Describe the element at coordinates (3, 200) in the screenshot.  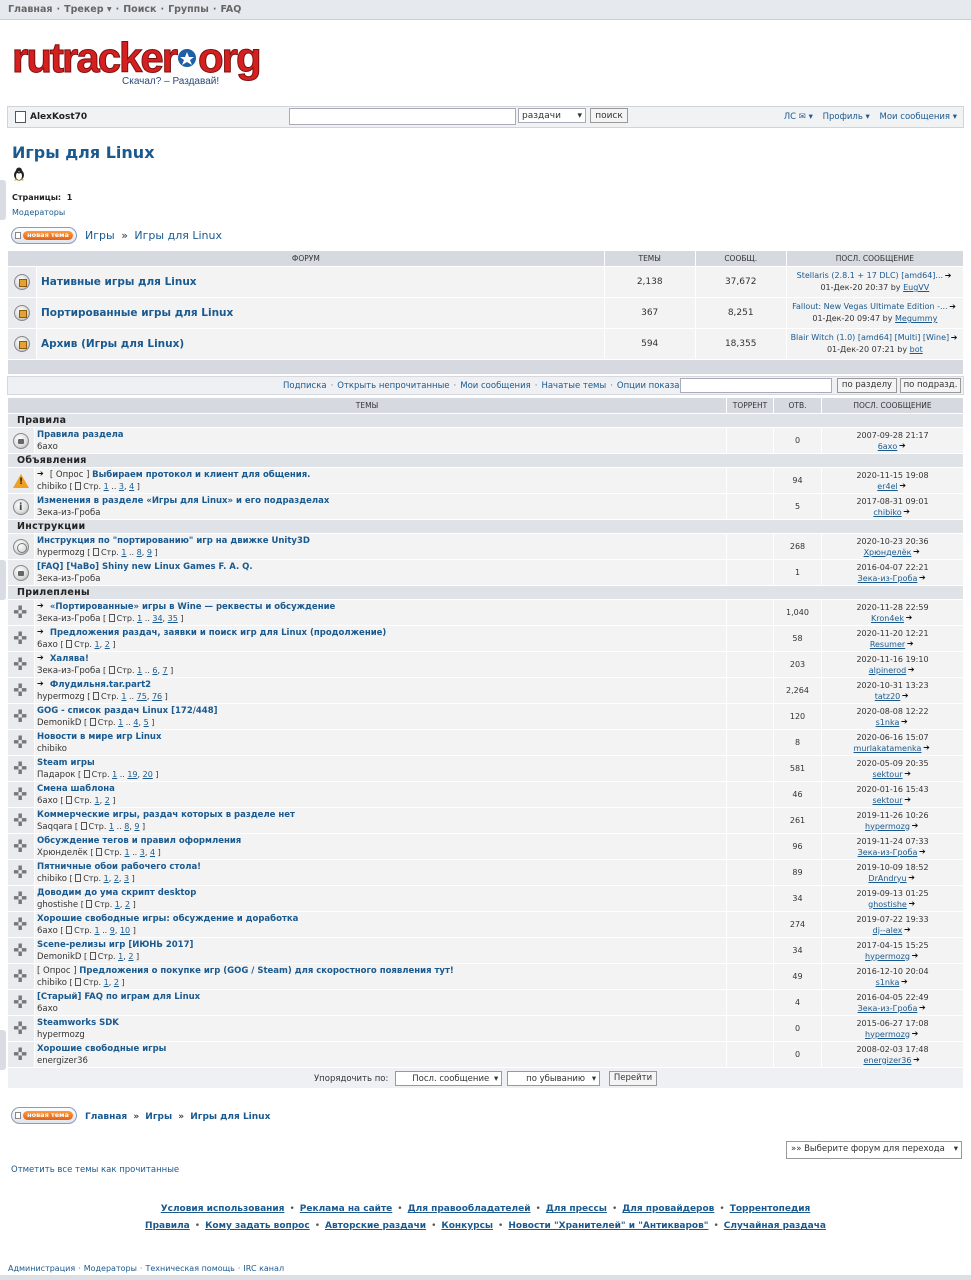
I see `side-tab` at that location.